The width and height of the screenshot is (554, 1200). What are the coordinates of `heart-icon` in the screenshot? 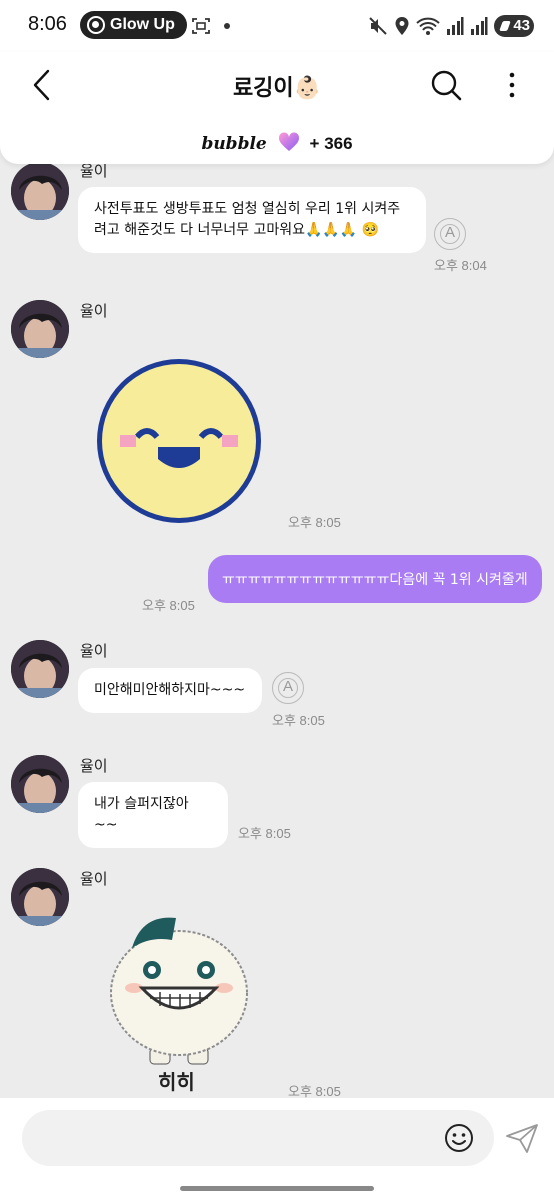 It's located at (289, 141).